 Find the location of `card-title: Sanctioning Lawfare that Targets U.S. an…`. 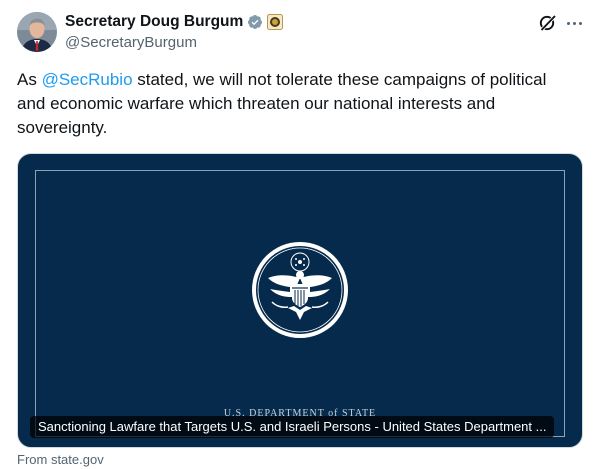

card-title: Sanctioning Lawfare that Targets U.S. an… is located at coordinates (292, 427).